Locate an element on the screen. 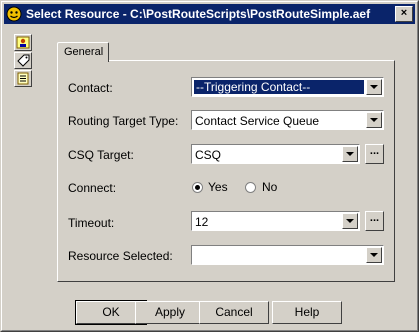 The image size is (419, 332). csq-target-label: CSQ Target: is located at coordinates (101, 155).